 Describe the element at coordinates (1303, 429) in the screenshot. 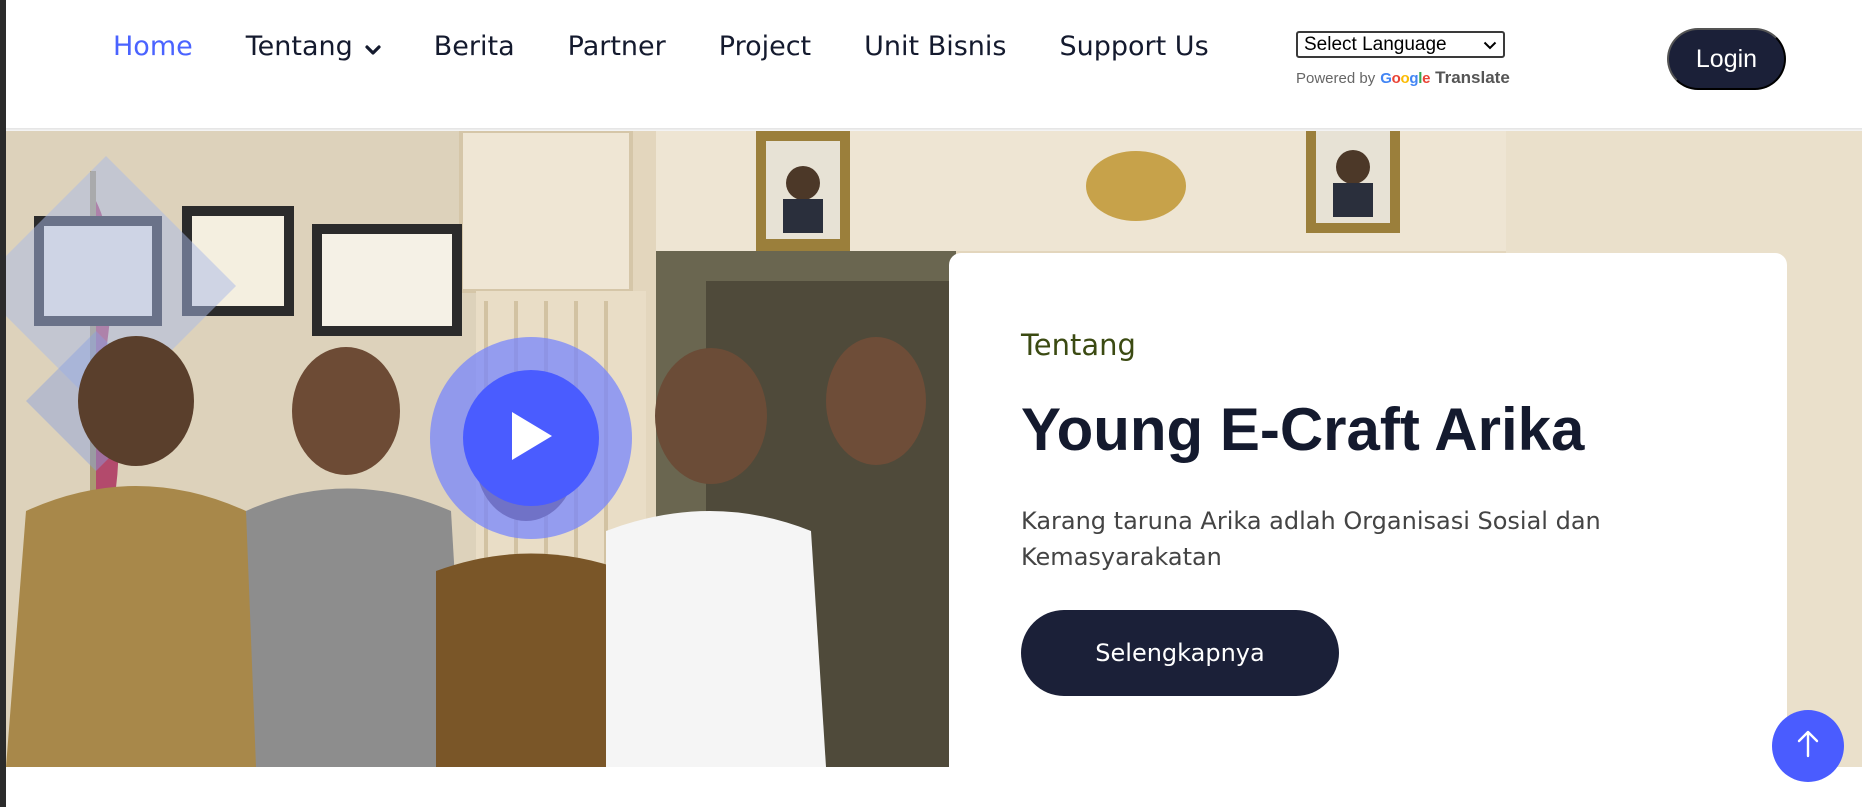

I see `about-title: Young E-Craft Arika` at that location.